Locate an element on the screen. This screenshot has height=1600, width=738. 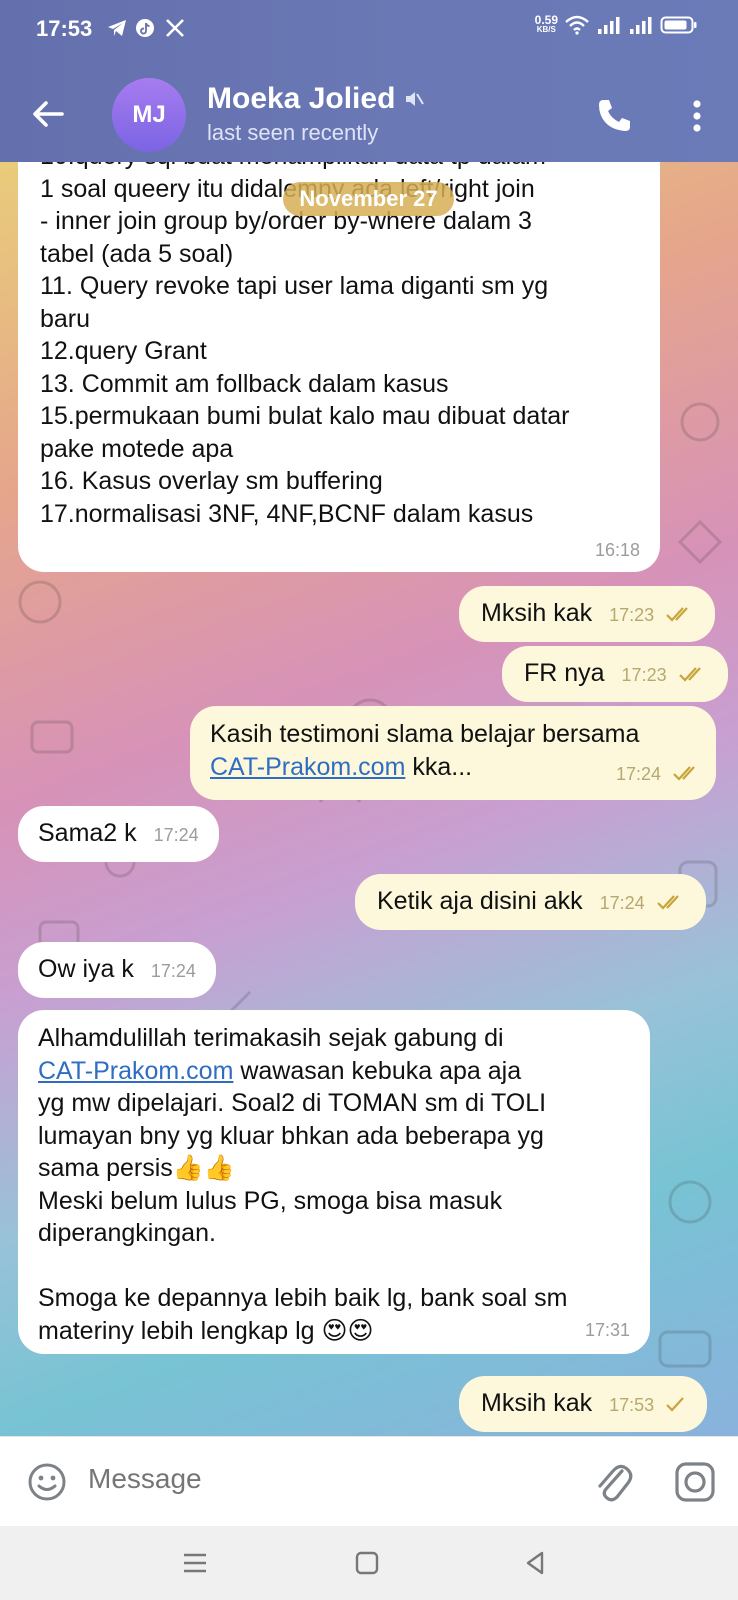
message-bubble-outgoing: Ketik aja disini akk 17:24 is located at coordinates (530, 902).